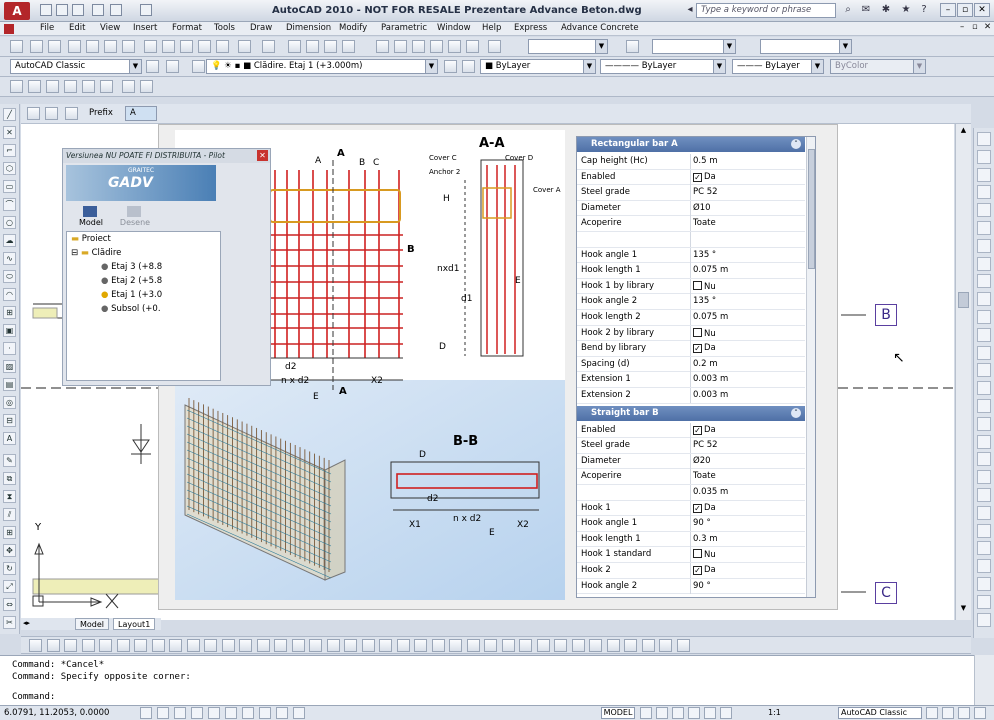 Image resolution: width=994 pixels, height=720 pixels. I want to click on snap-icon, so click(146, 713).